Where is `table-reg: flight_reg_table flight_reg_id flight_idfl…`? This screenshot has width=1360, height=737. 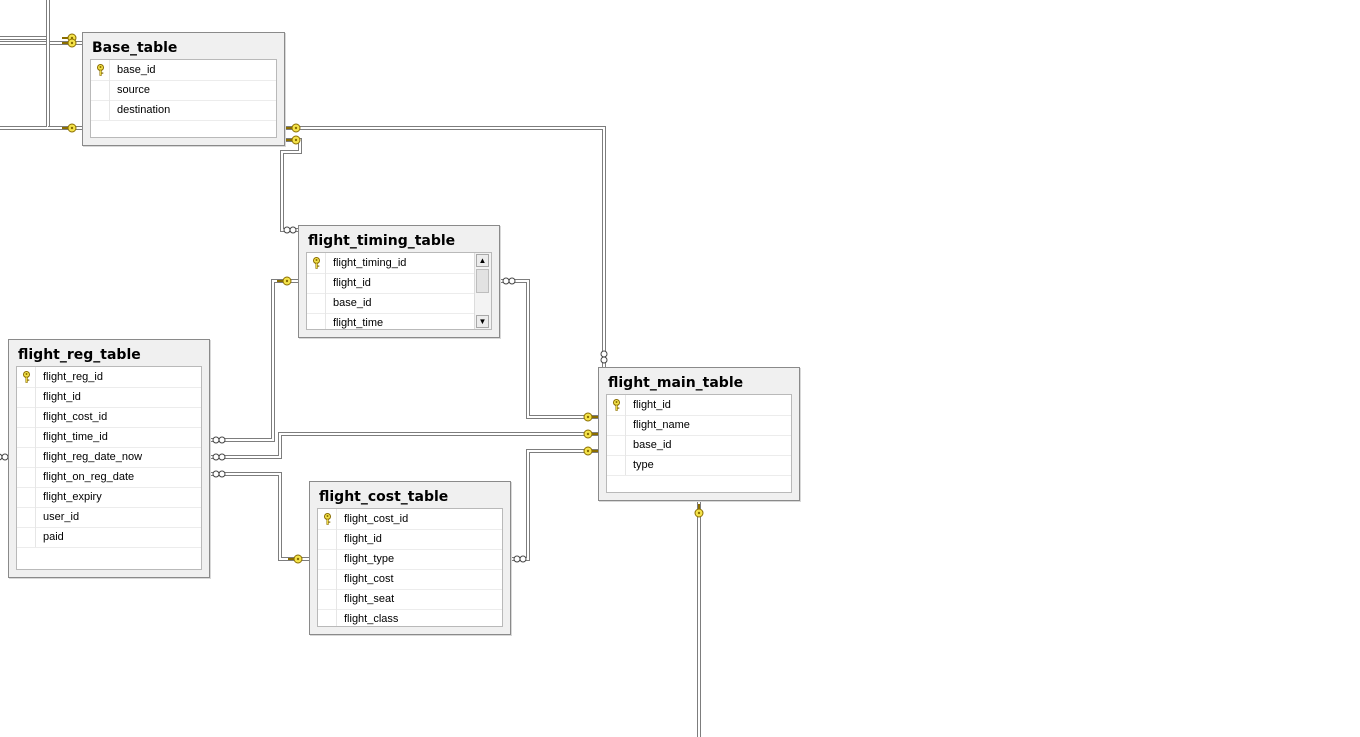 table-reg: flight_reg_table flight_reg_id flight_idfl… is located at coordinates (109, 458).